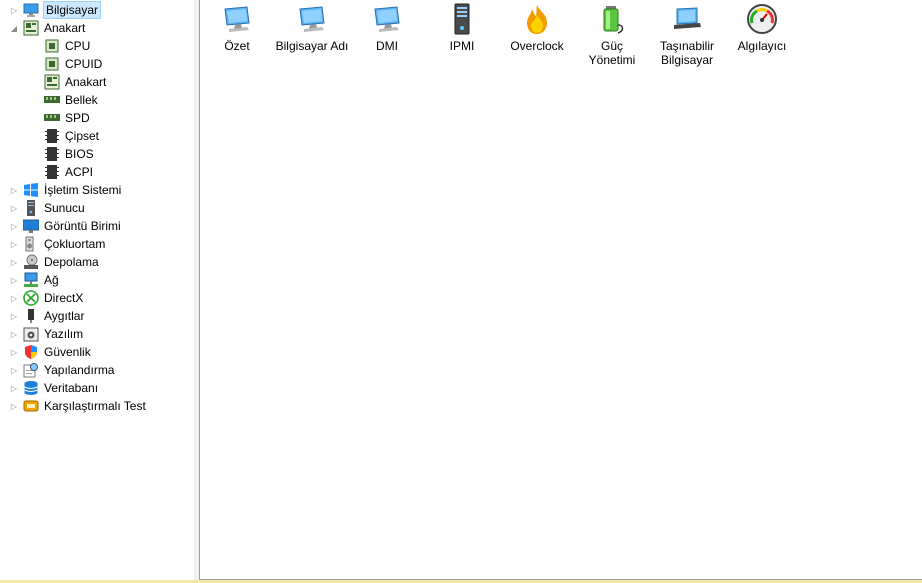 The image size is (922, 583). Describe the element at coordinates (69, 100) in the screenshot. I see `tree-item: Bellek` at that location.